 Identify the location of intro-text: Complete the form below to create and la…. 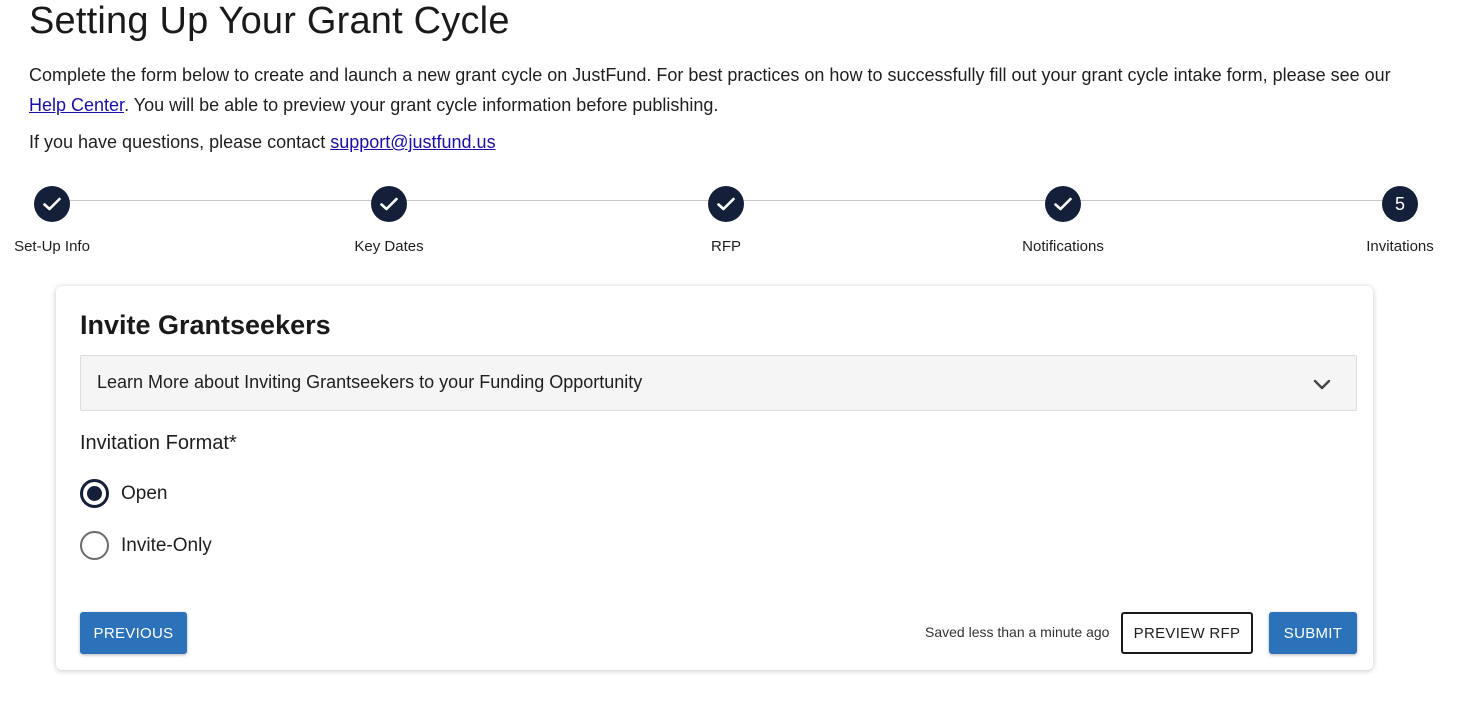
(729, 90).